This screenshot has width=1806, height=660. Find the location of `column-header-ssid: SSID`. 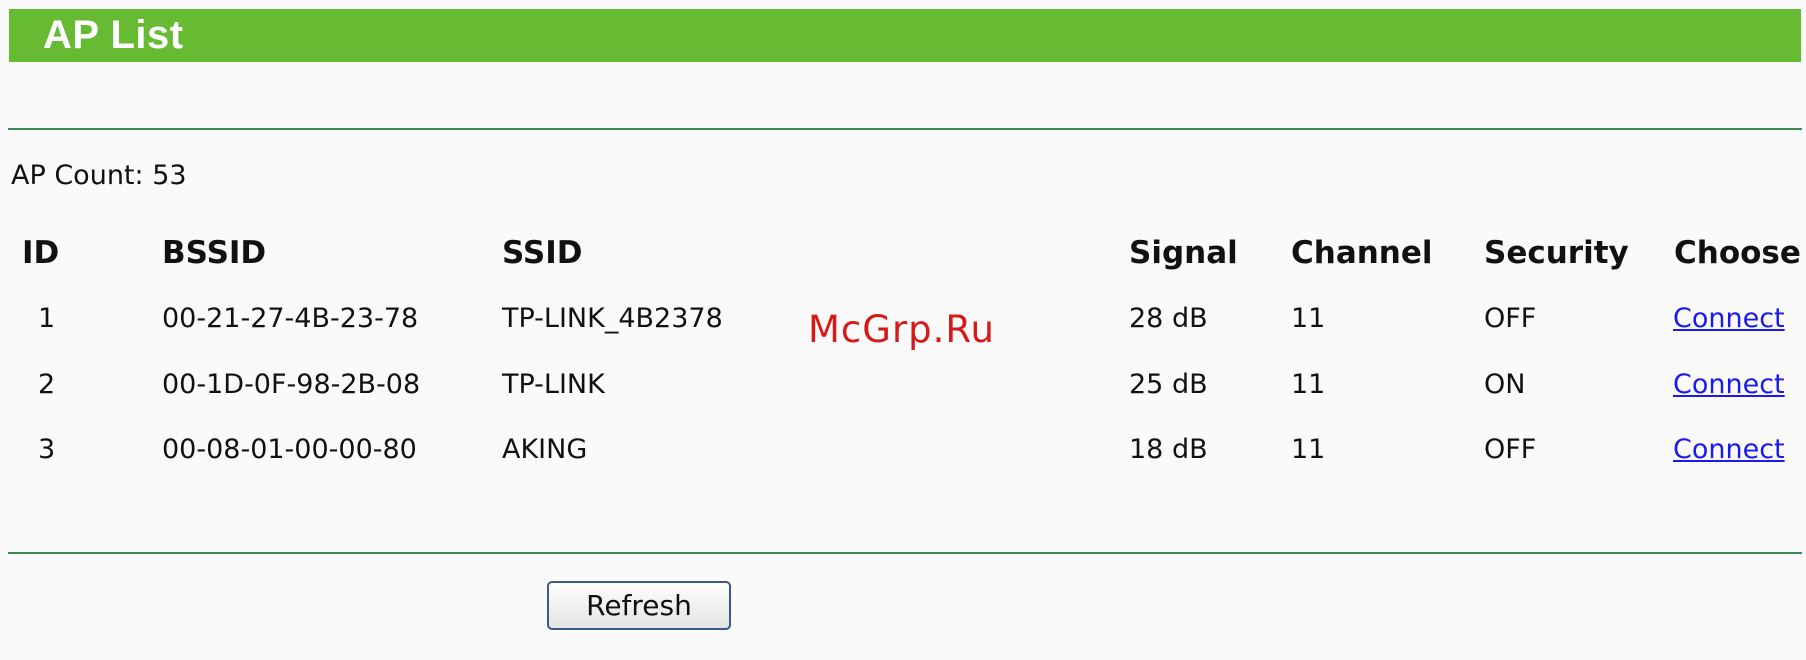

column-header-ssid: SSID is located at coordinates (542, 253).